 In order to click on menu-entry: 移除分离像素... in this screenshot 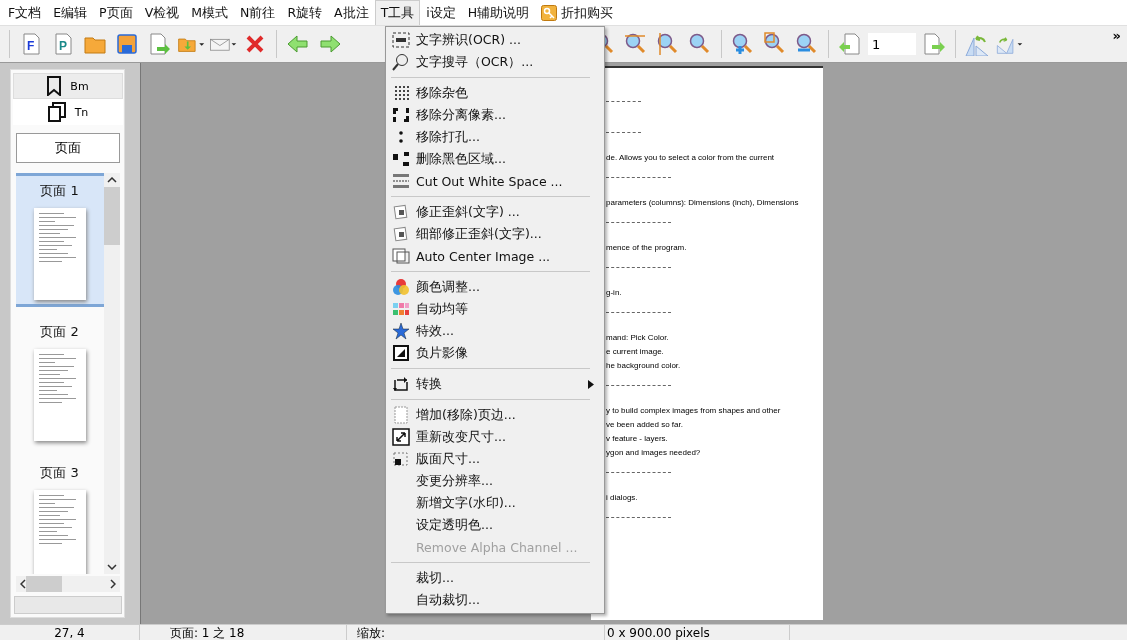, I will do `click(495, 115)`.